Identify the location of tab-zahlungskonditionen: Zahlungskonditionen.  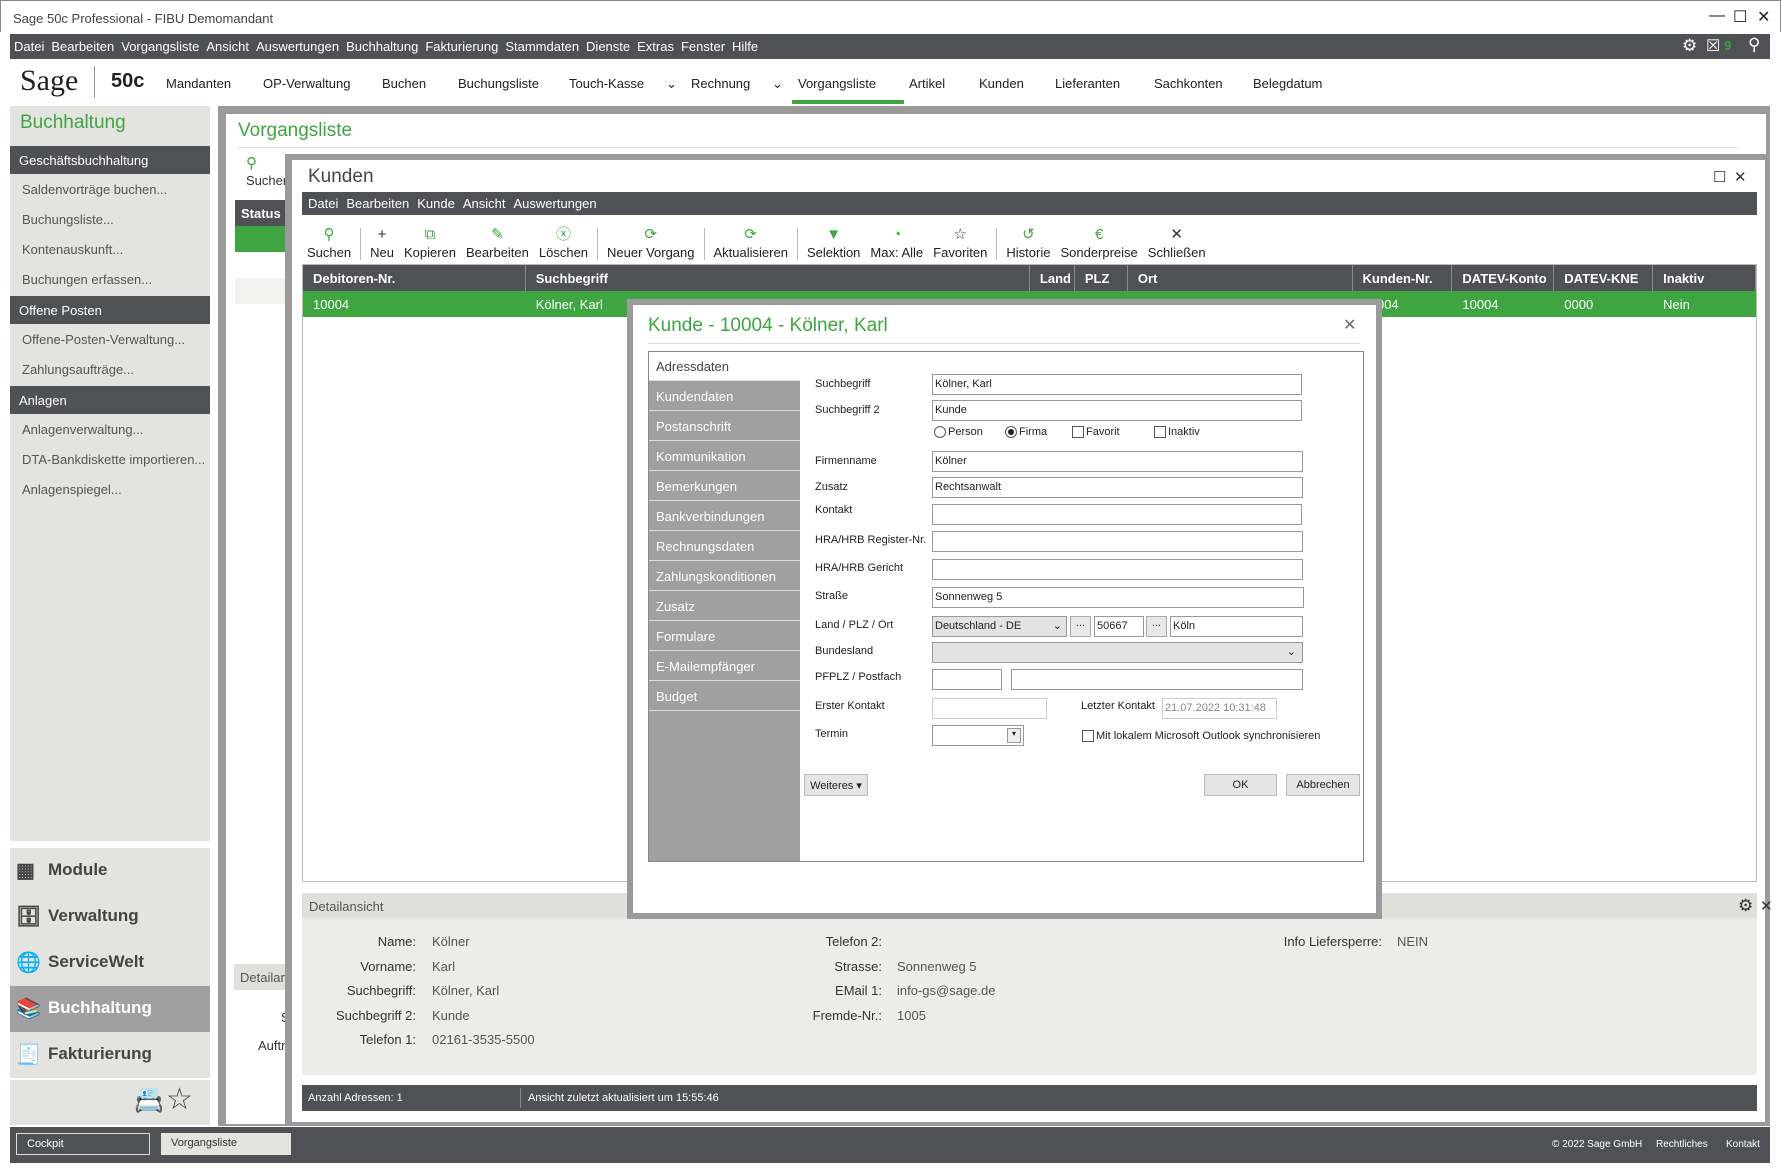
(724, 576).